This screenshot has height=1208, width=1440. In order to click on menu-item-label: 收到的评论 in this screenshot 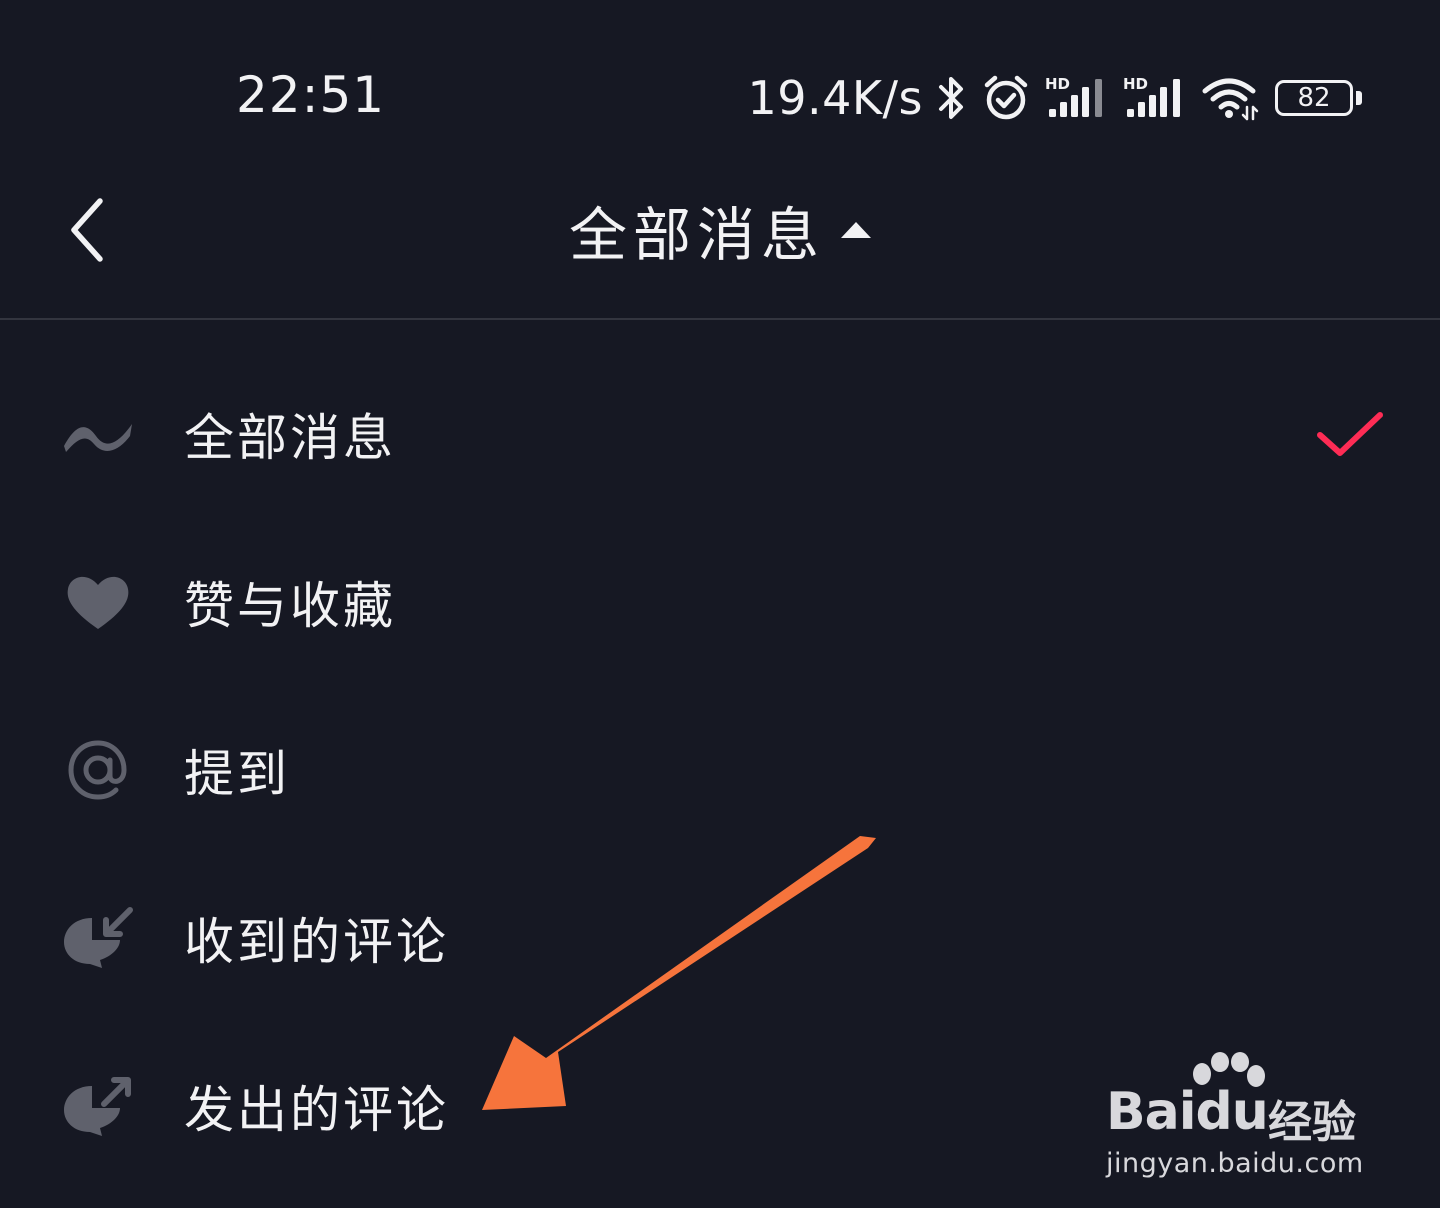, I will do `click(316, 942)`.